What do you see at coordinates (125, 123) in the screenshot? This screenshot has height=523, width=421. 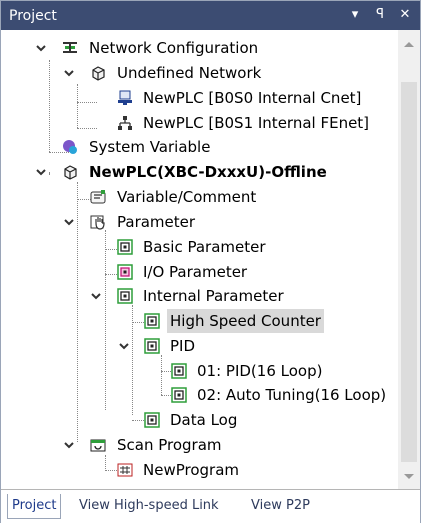 I see `ethernet-module-icon` at bounding box center [125, 123].